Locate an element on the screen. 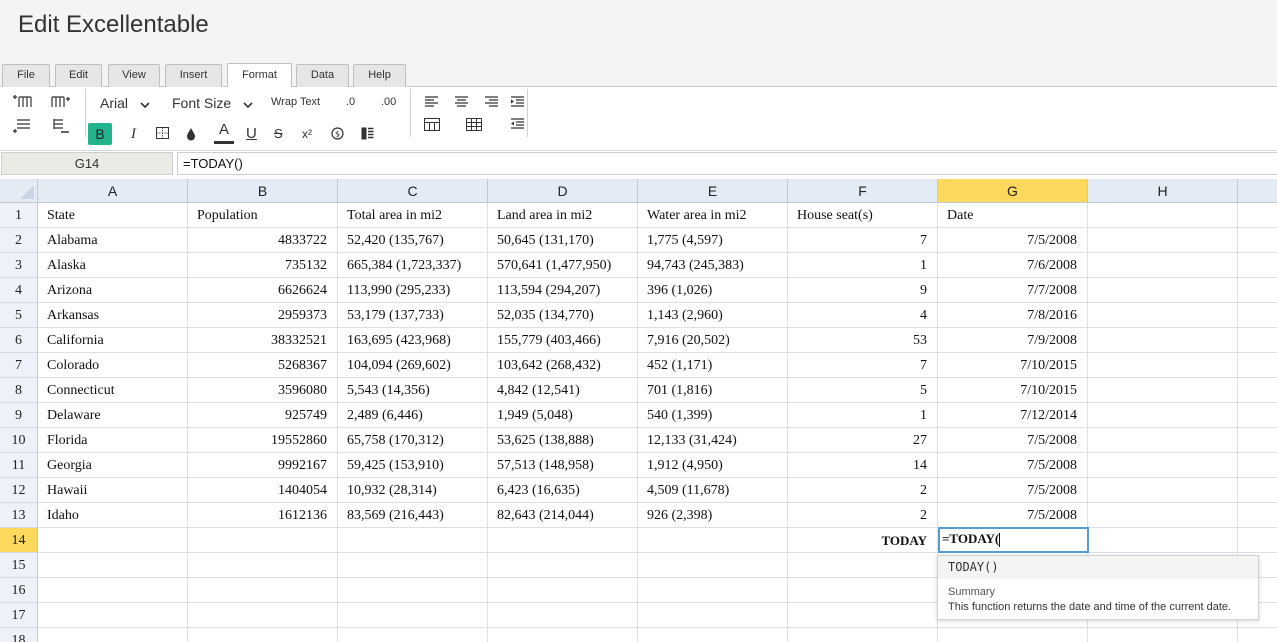 The height and width of the screenshot is (642, 1277). cell-e17 is located at coordinates (713, 615).